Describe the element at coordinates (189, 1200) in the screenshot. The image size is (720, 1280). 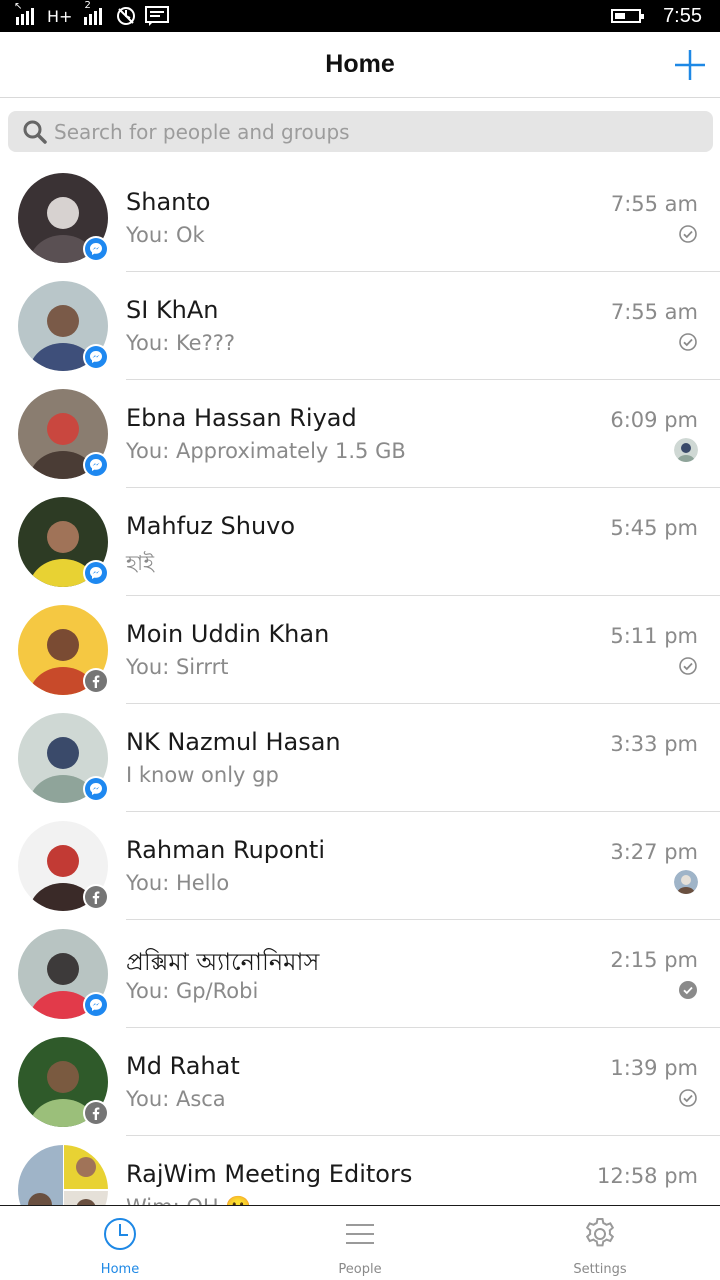
I see `message-preview: Wim: OH 🙂` at that location.